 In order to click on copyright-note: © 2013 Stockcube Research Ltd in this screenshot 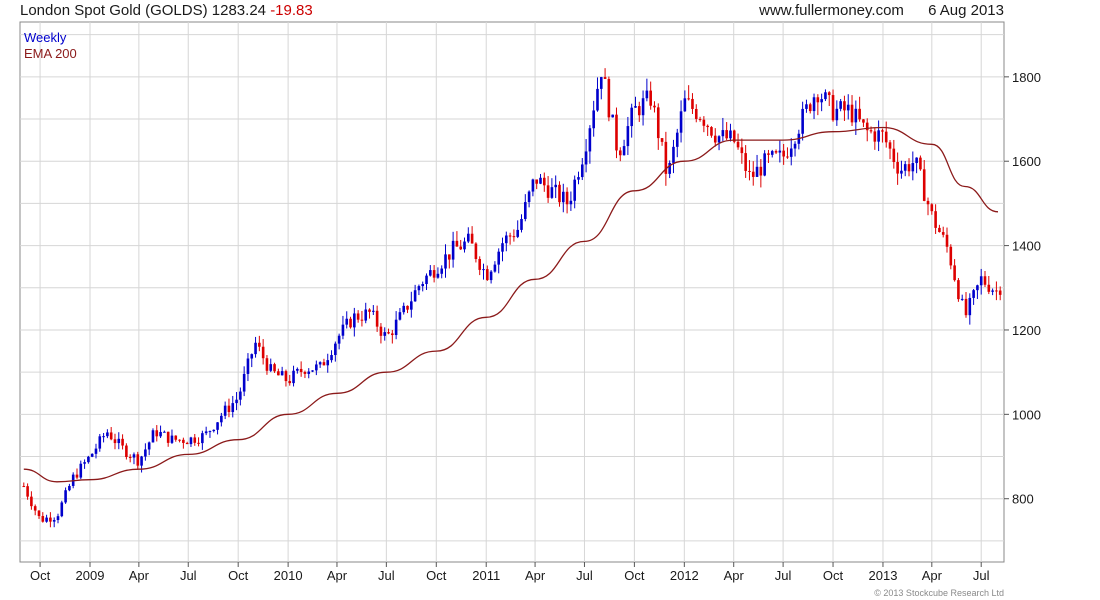, I will do `click(939, 593)`.